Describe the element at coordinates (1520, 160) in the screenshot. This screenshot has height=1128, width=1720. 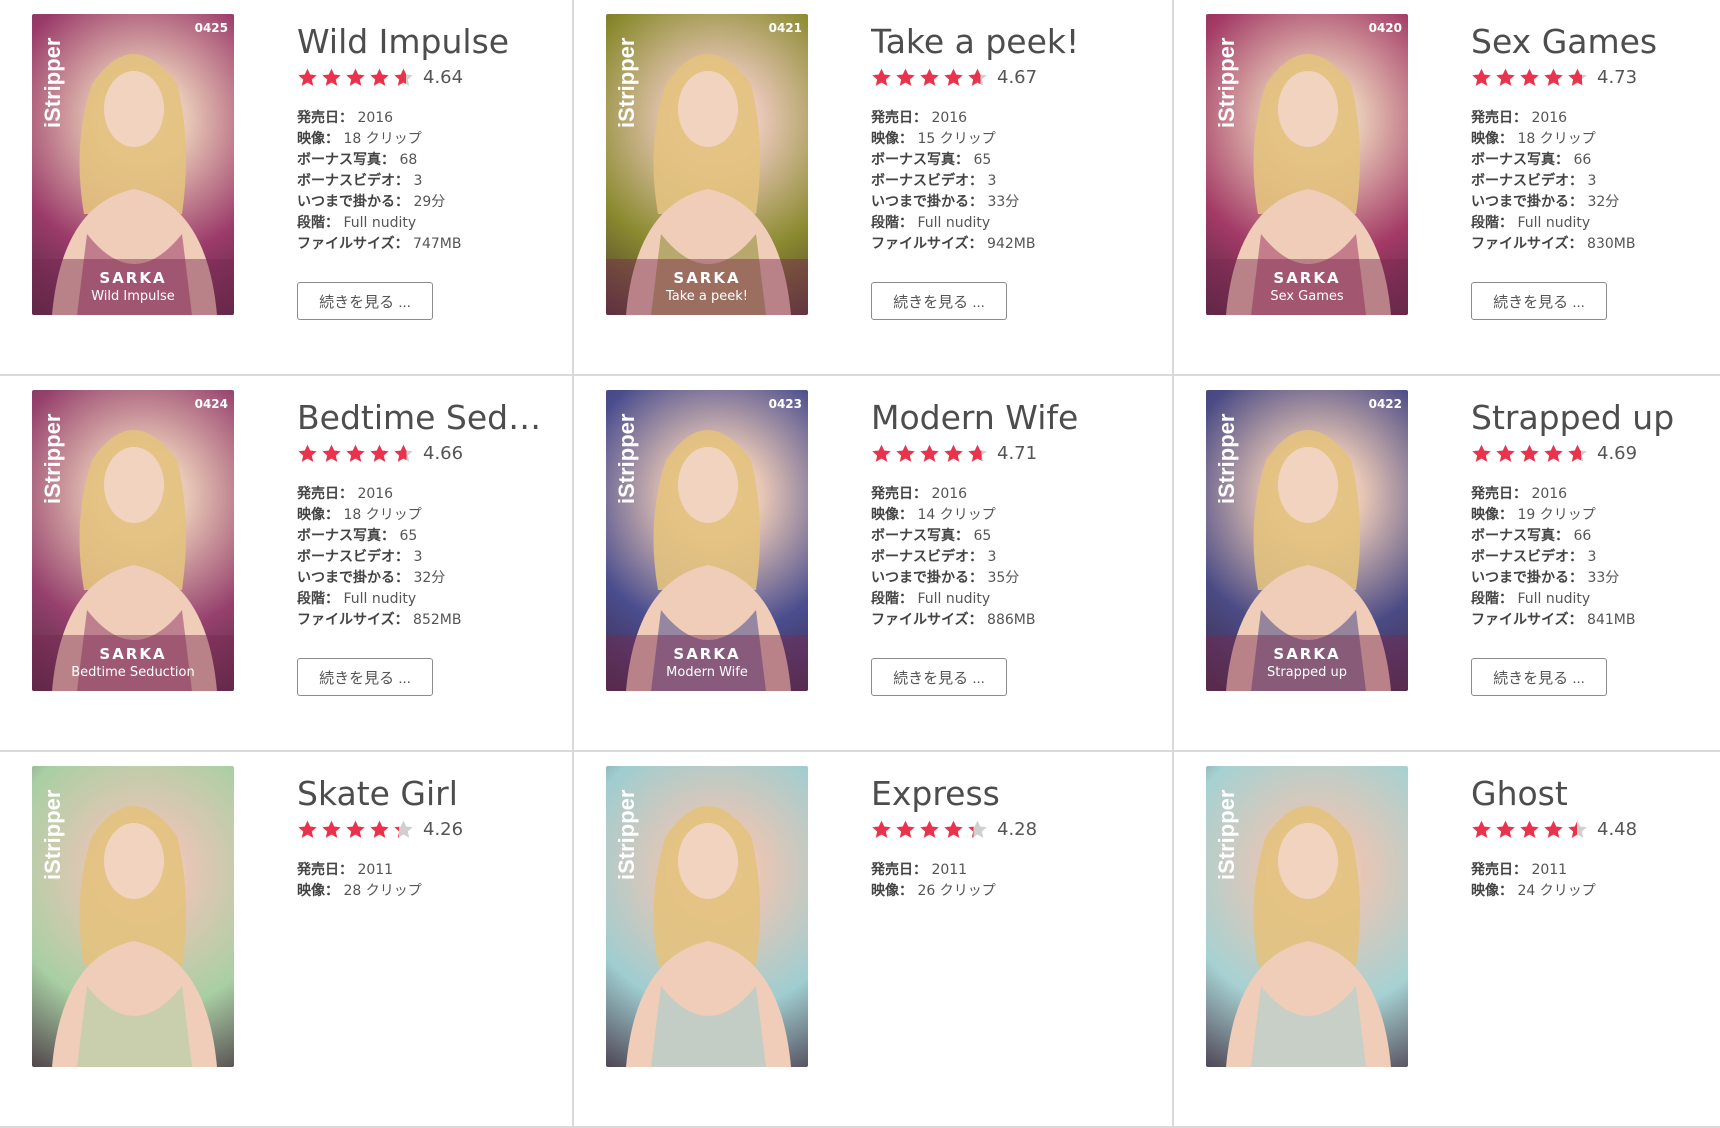
I see `spec-label: ボーナス写真：` at that location.